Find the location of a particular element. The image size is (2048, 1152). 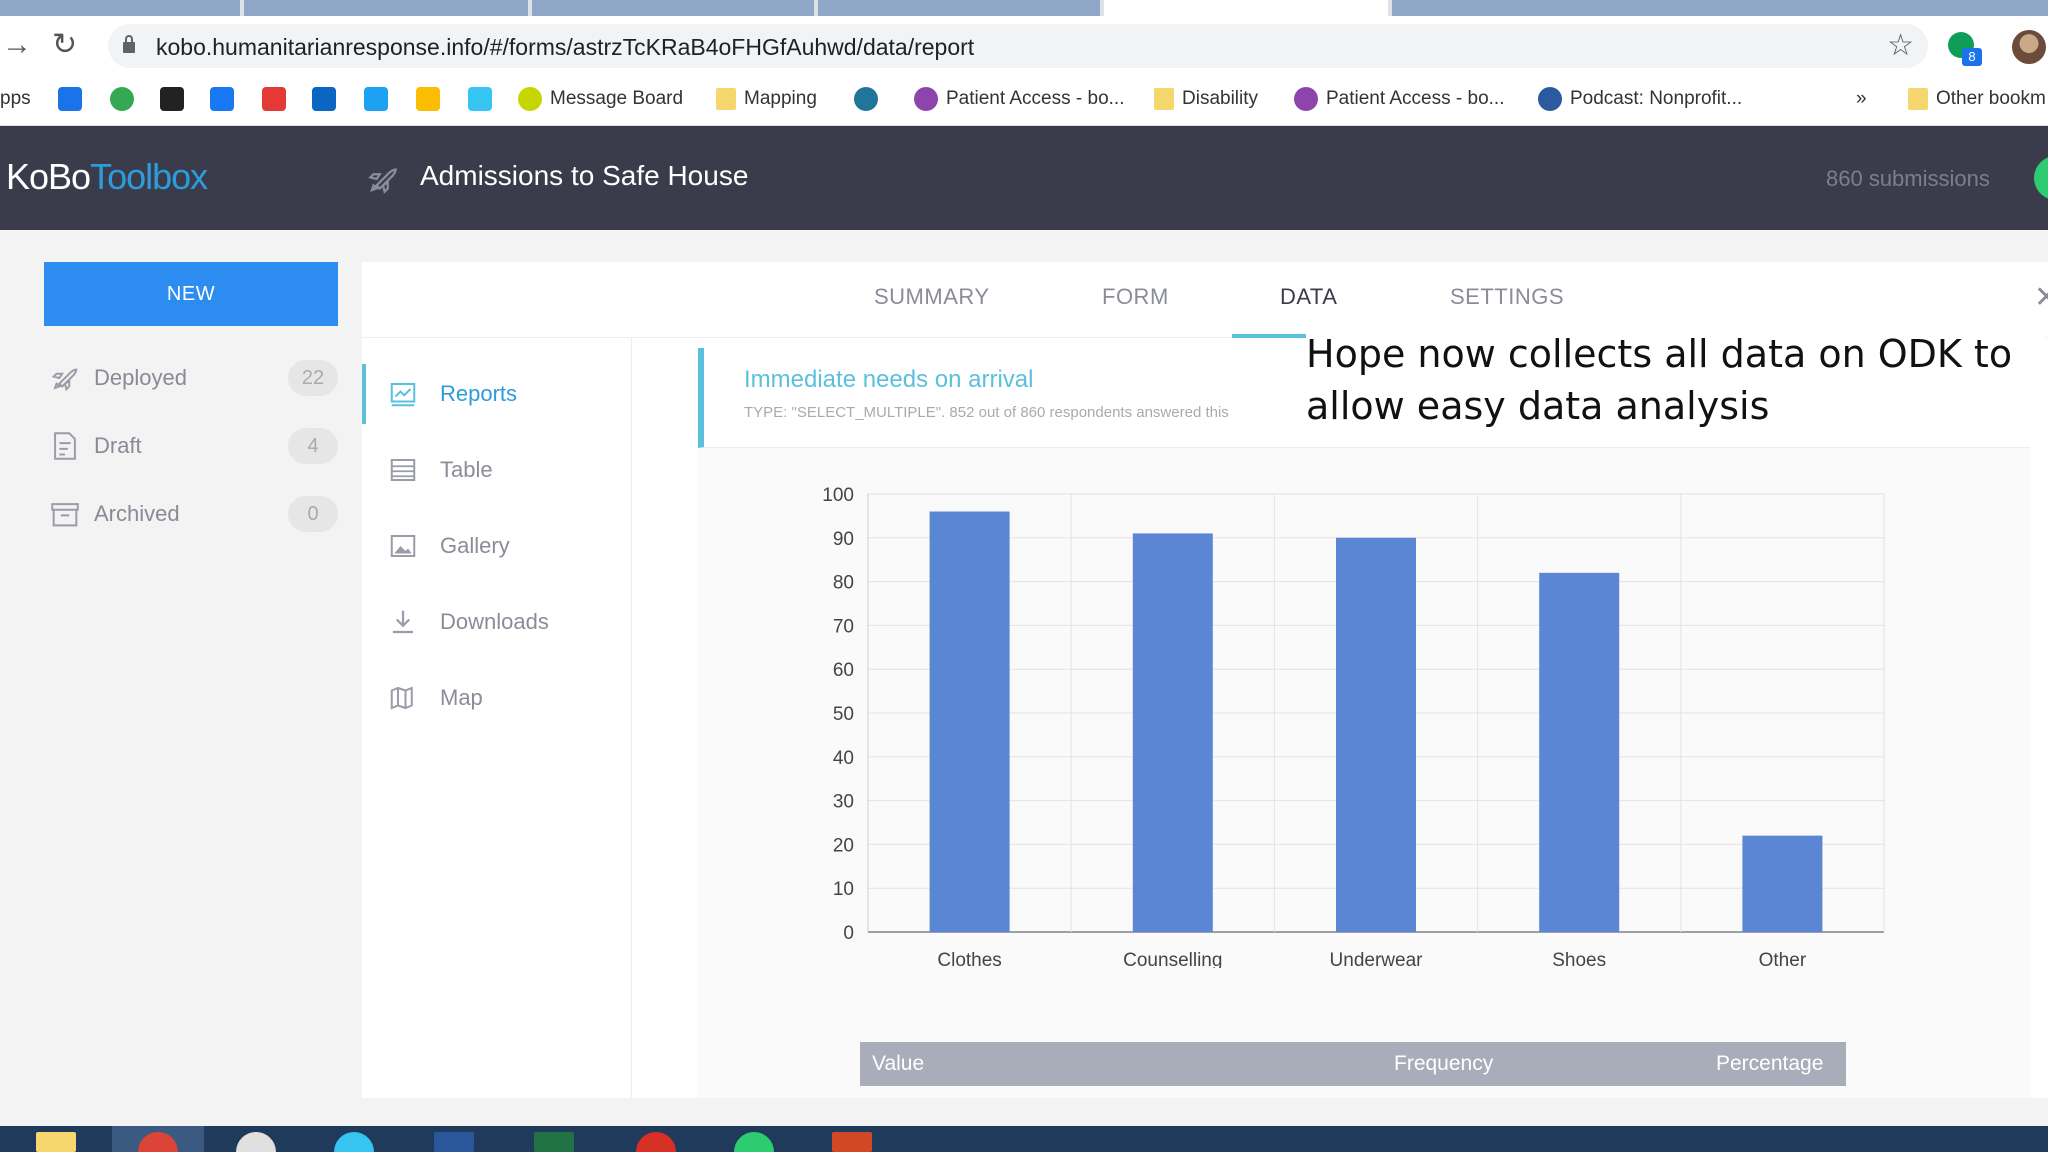

bookmark-red-app-icon is located at coordinates (274, 99).